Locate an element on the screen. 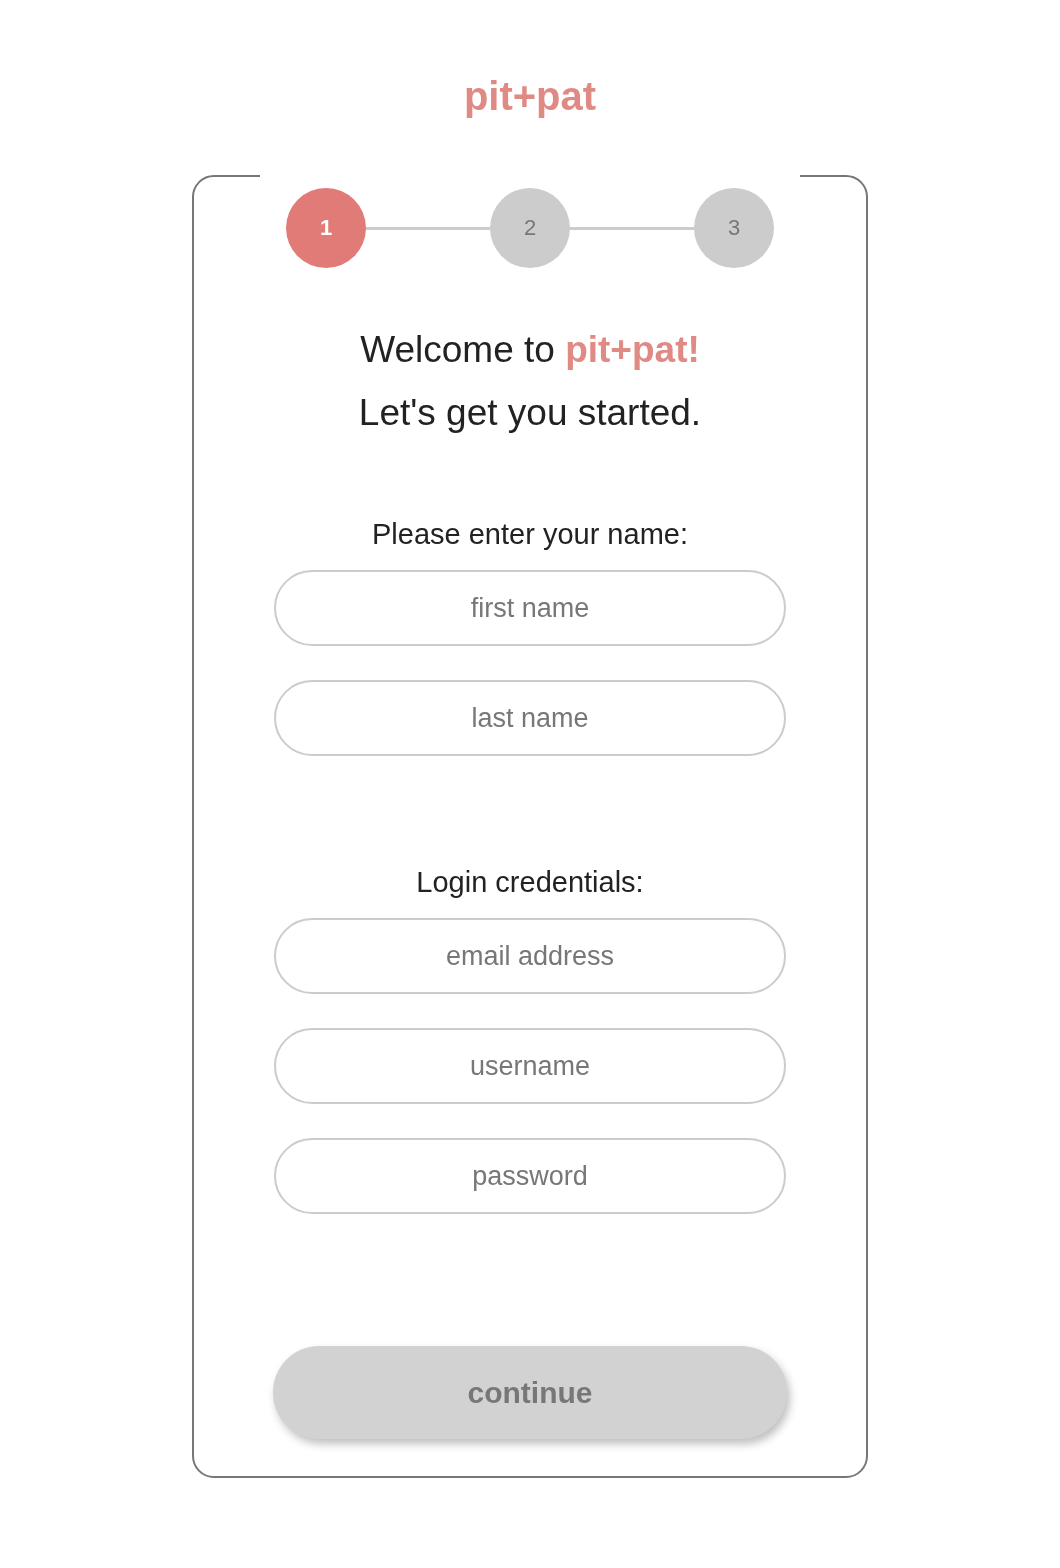 Image resolution: width=1060 pixels, height=1568 pixels. welcome-heading: Let's get you started. is located at coordinates (530, 413).